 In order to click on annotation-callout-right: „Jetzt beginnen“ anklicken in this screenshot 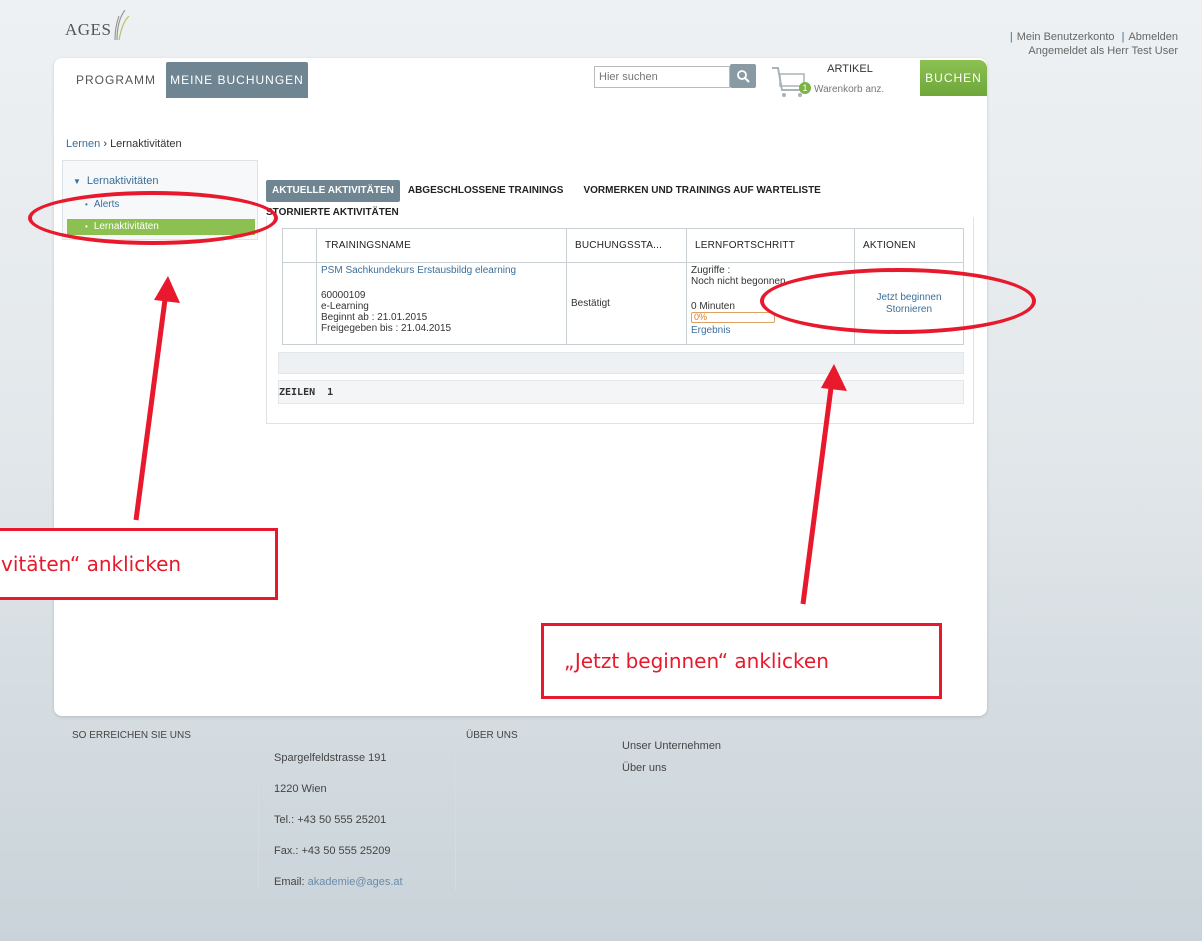, I will do `click(741, 661)`.